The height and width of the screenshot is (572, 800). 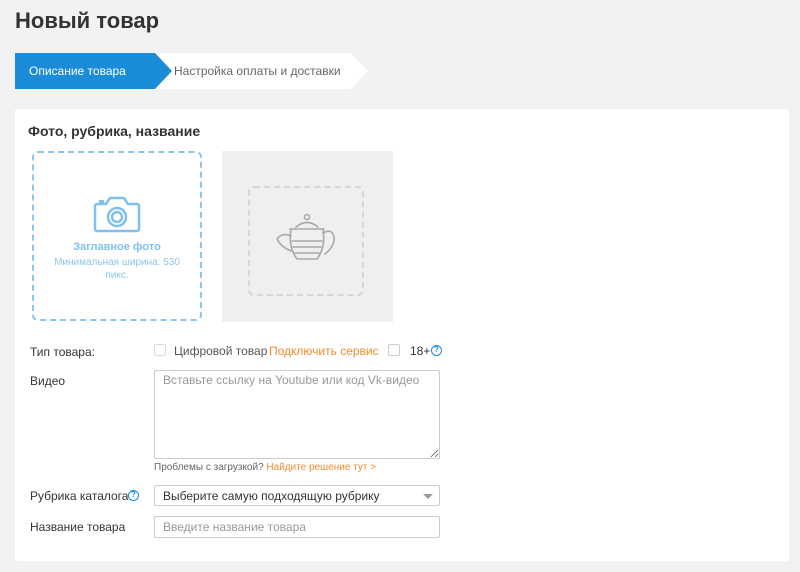 What do you see at coordinates (321, 467) in the screenshot?
I see `video-solution-link: Найдите решение тут >` at bounding box center [321, 467].